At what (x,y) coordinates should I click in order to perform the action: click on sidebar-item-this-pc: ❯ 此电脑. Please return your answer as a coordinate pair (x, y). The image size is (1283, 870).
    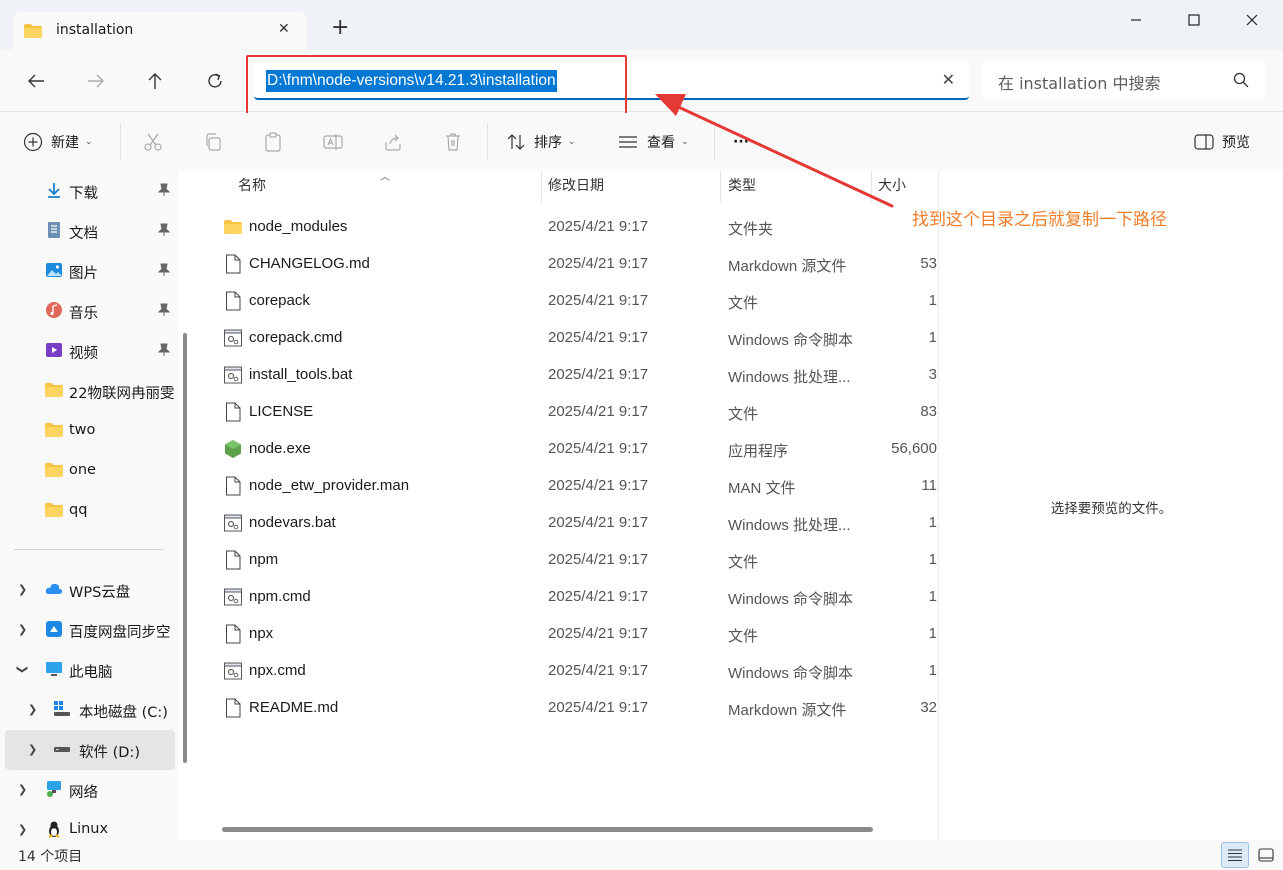
    Looking at the image, I should click on (89, 670).